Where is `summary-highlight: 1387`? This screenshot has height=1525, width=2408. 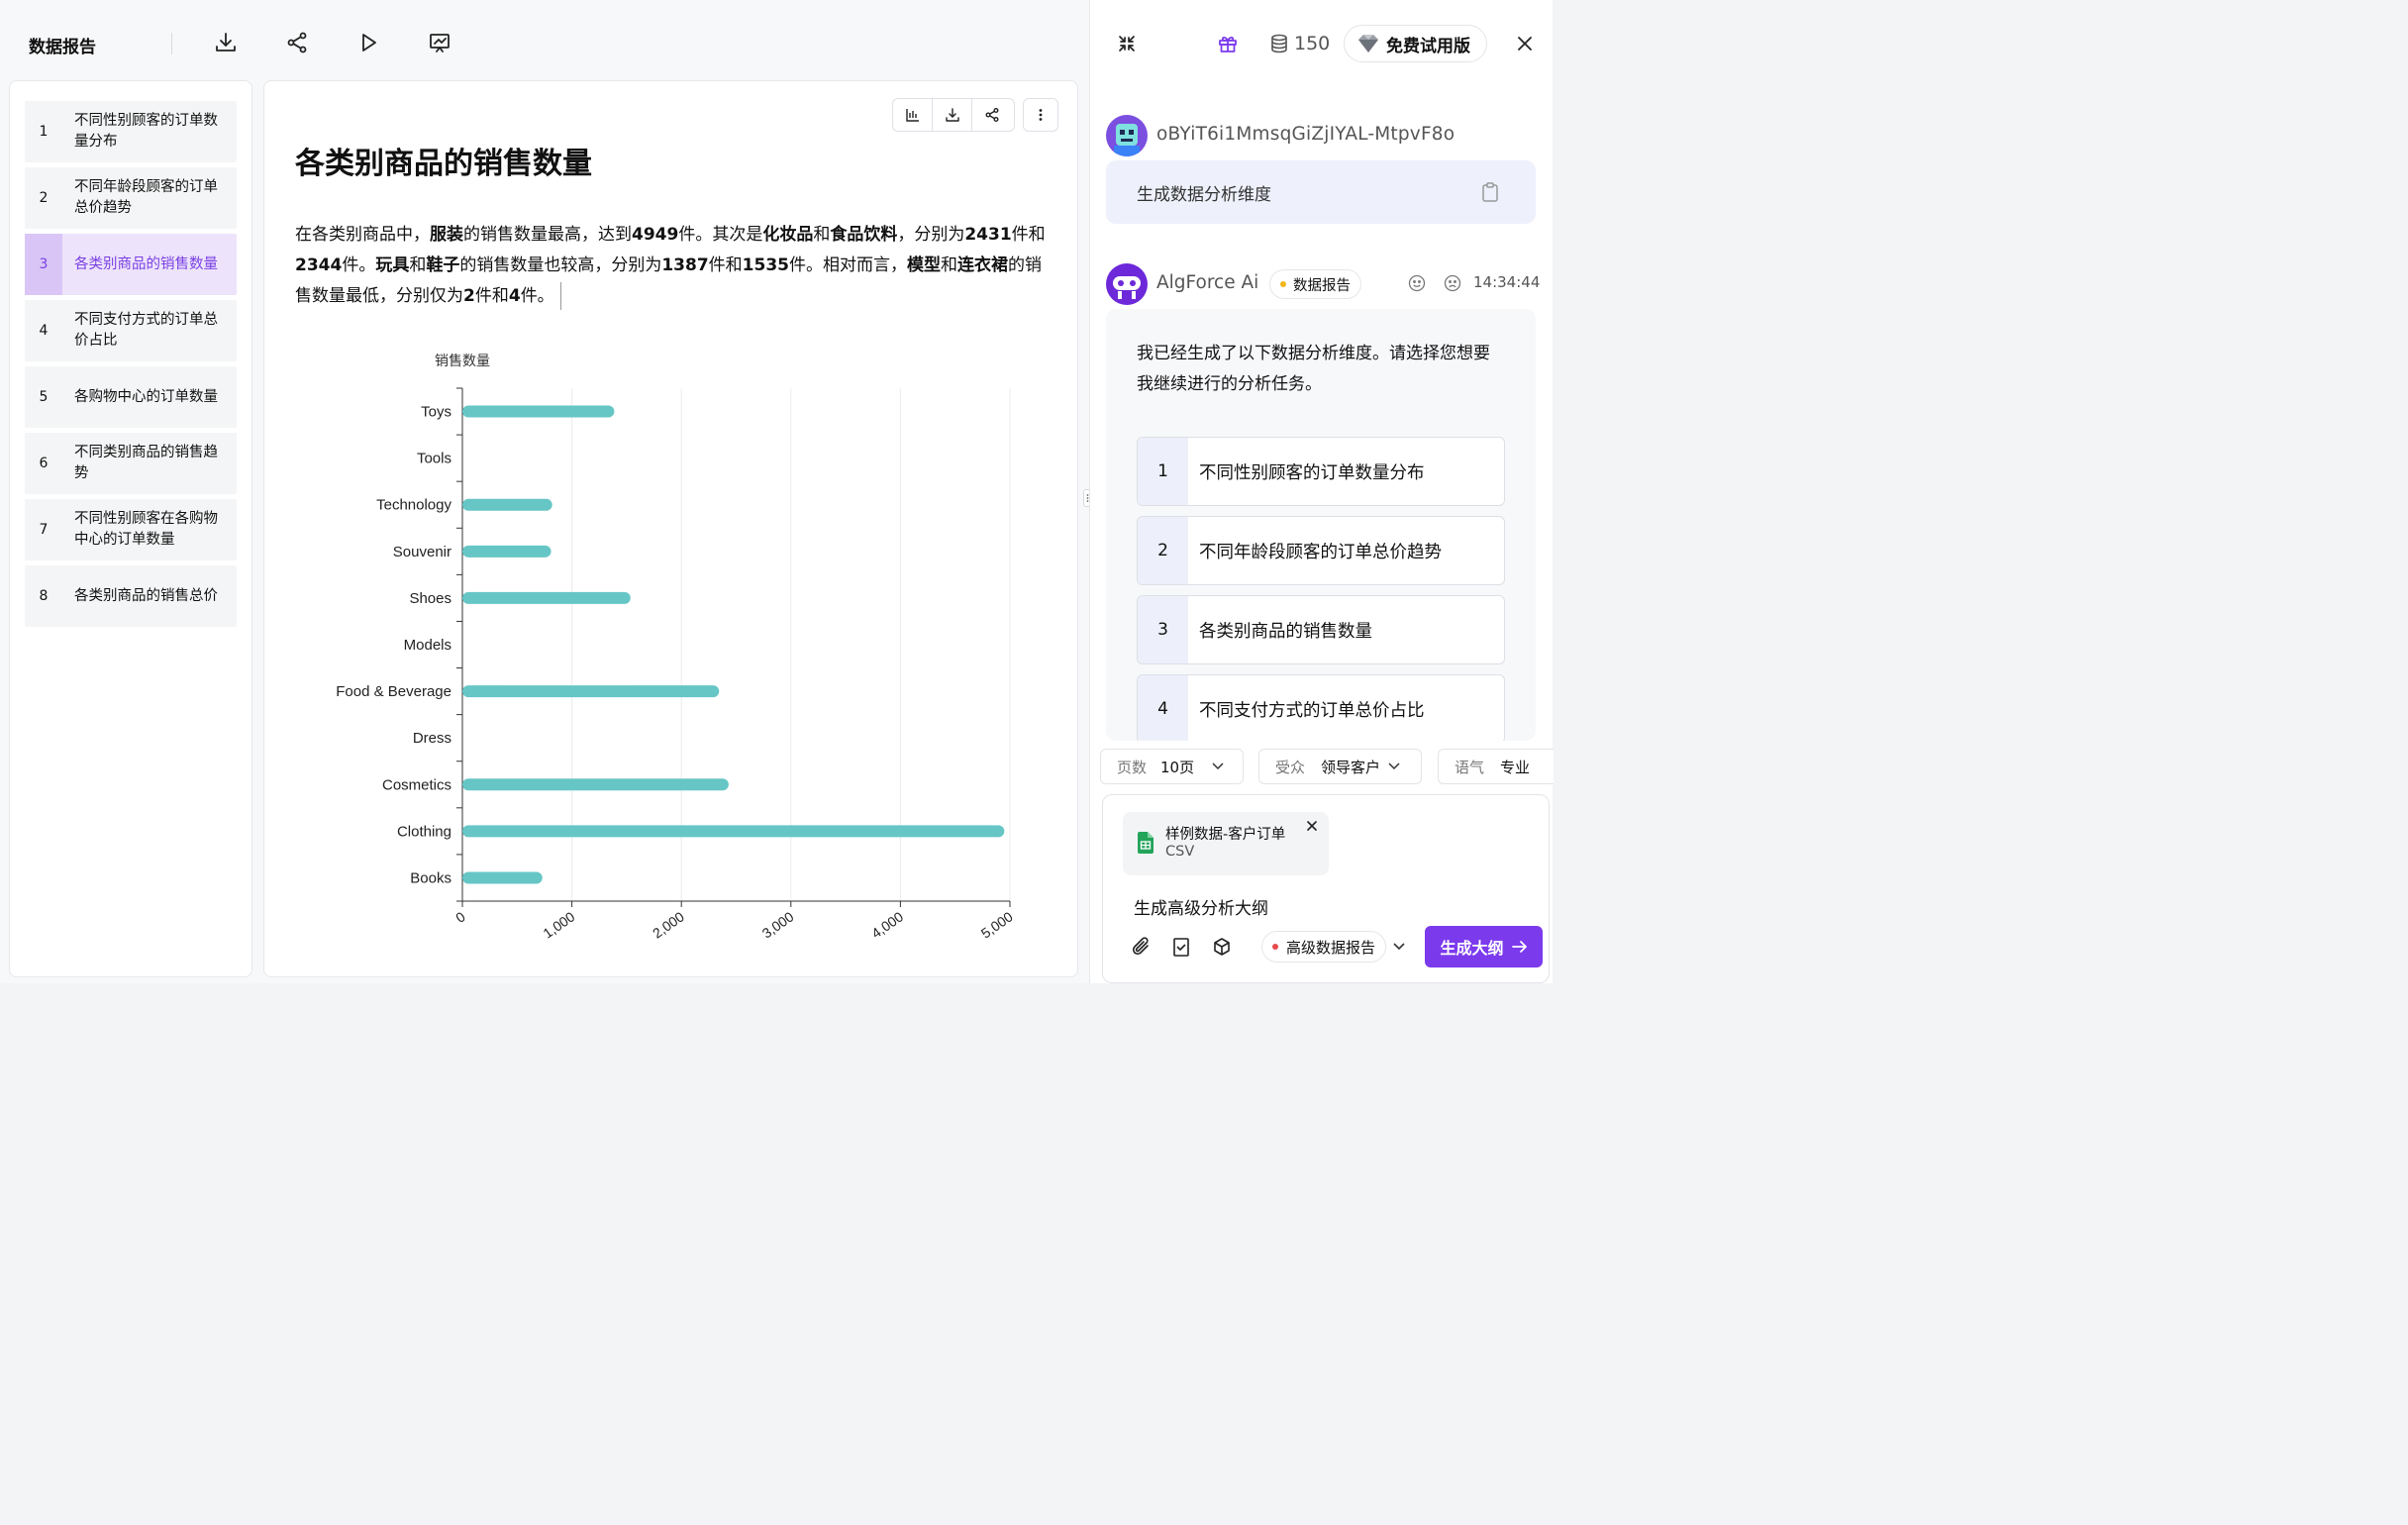 summary-highlight: 1387 is located at coordinates (685, 265).